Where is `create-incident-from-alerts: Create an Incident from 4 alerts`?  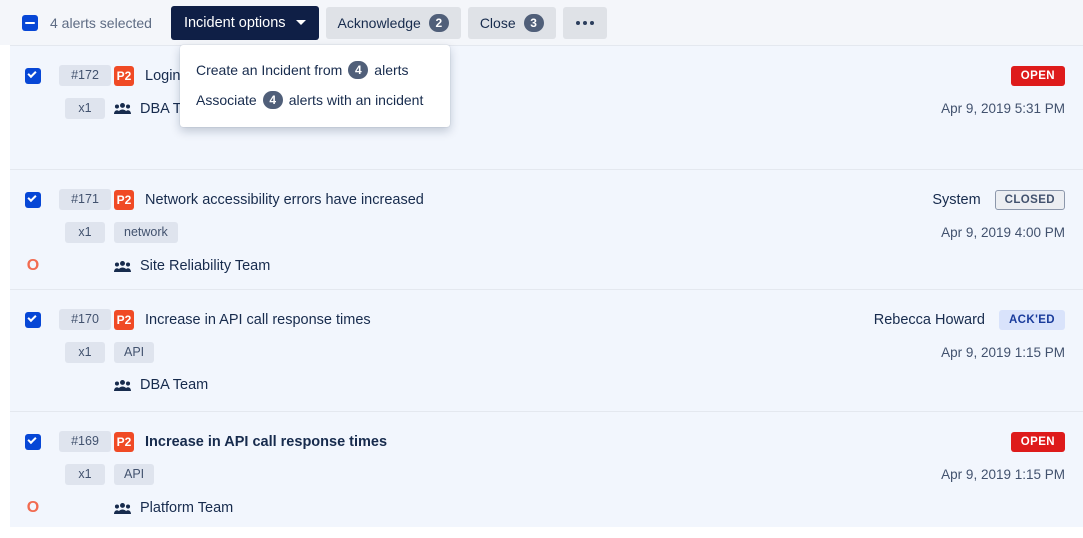 create-incident-from-alerts: Create an Incident from 4 alerts is located at coordinates (315, 70).